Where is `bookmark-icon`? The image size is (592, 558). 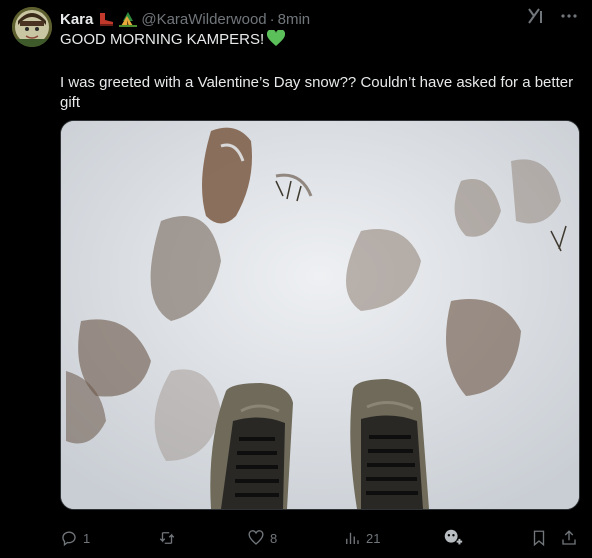
bookmark-icon is located at coordinates (539, 538).